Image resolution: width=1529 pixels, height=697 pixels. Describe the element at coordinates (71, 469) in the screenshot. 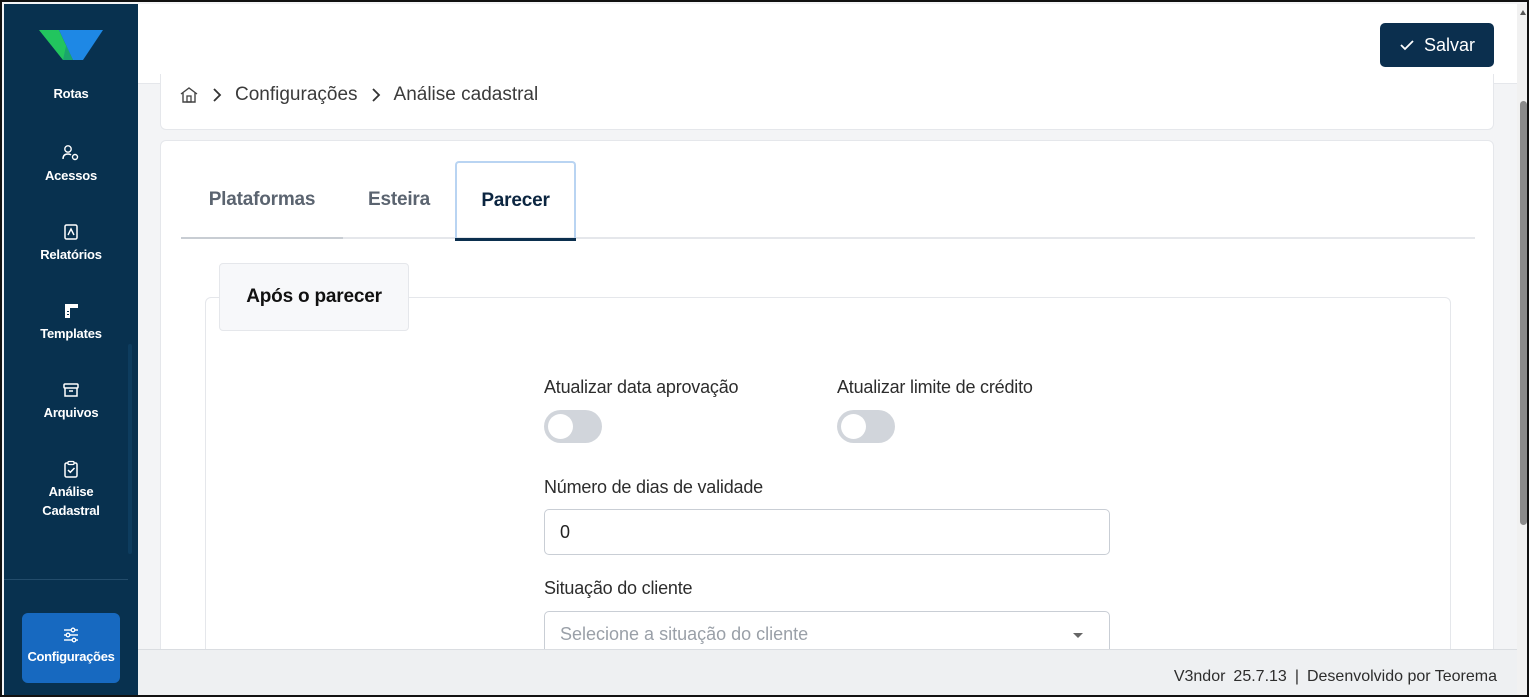

I see `clipboard-check-icon` at that location.